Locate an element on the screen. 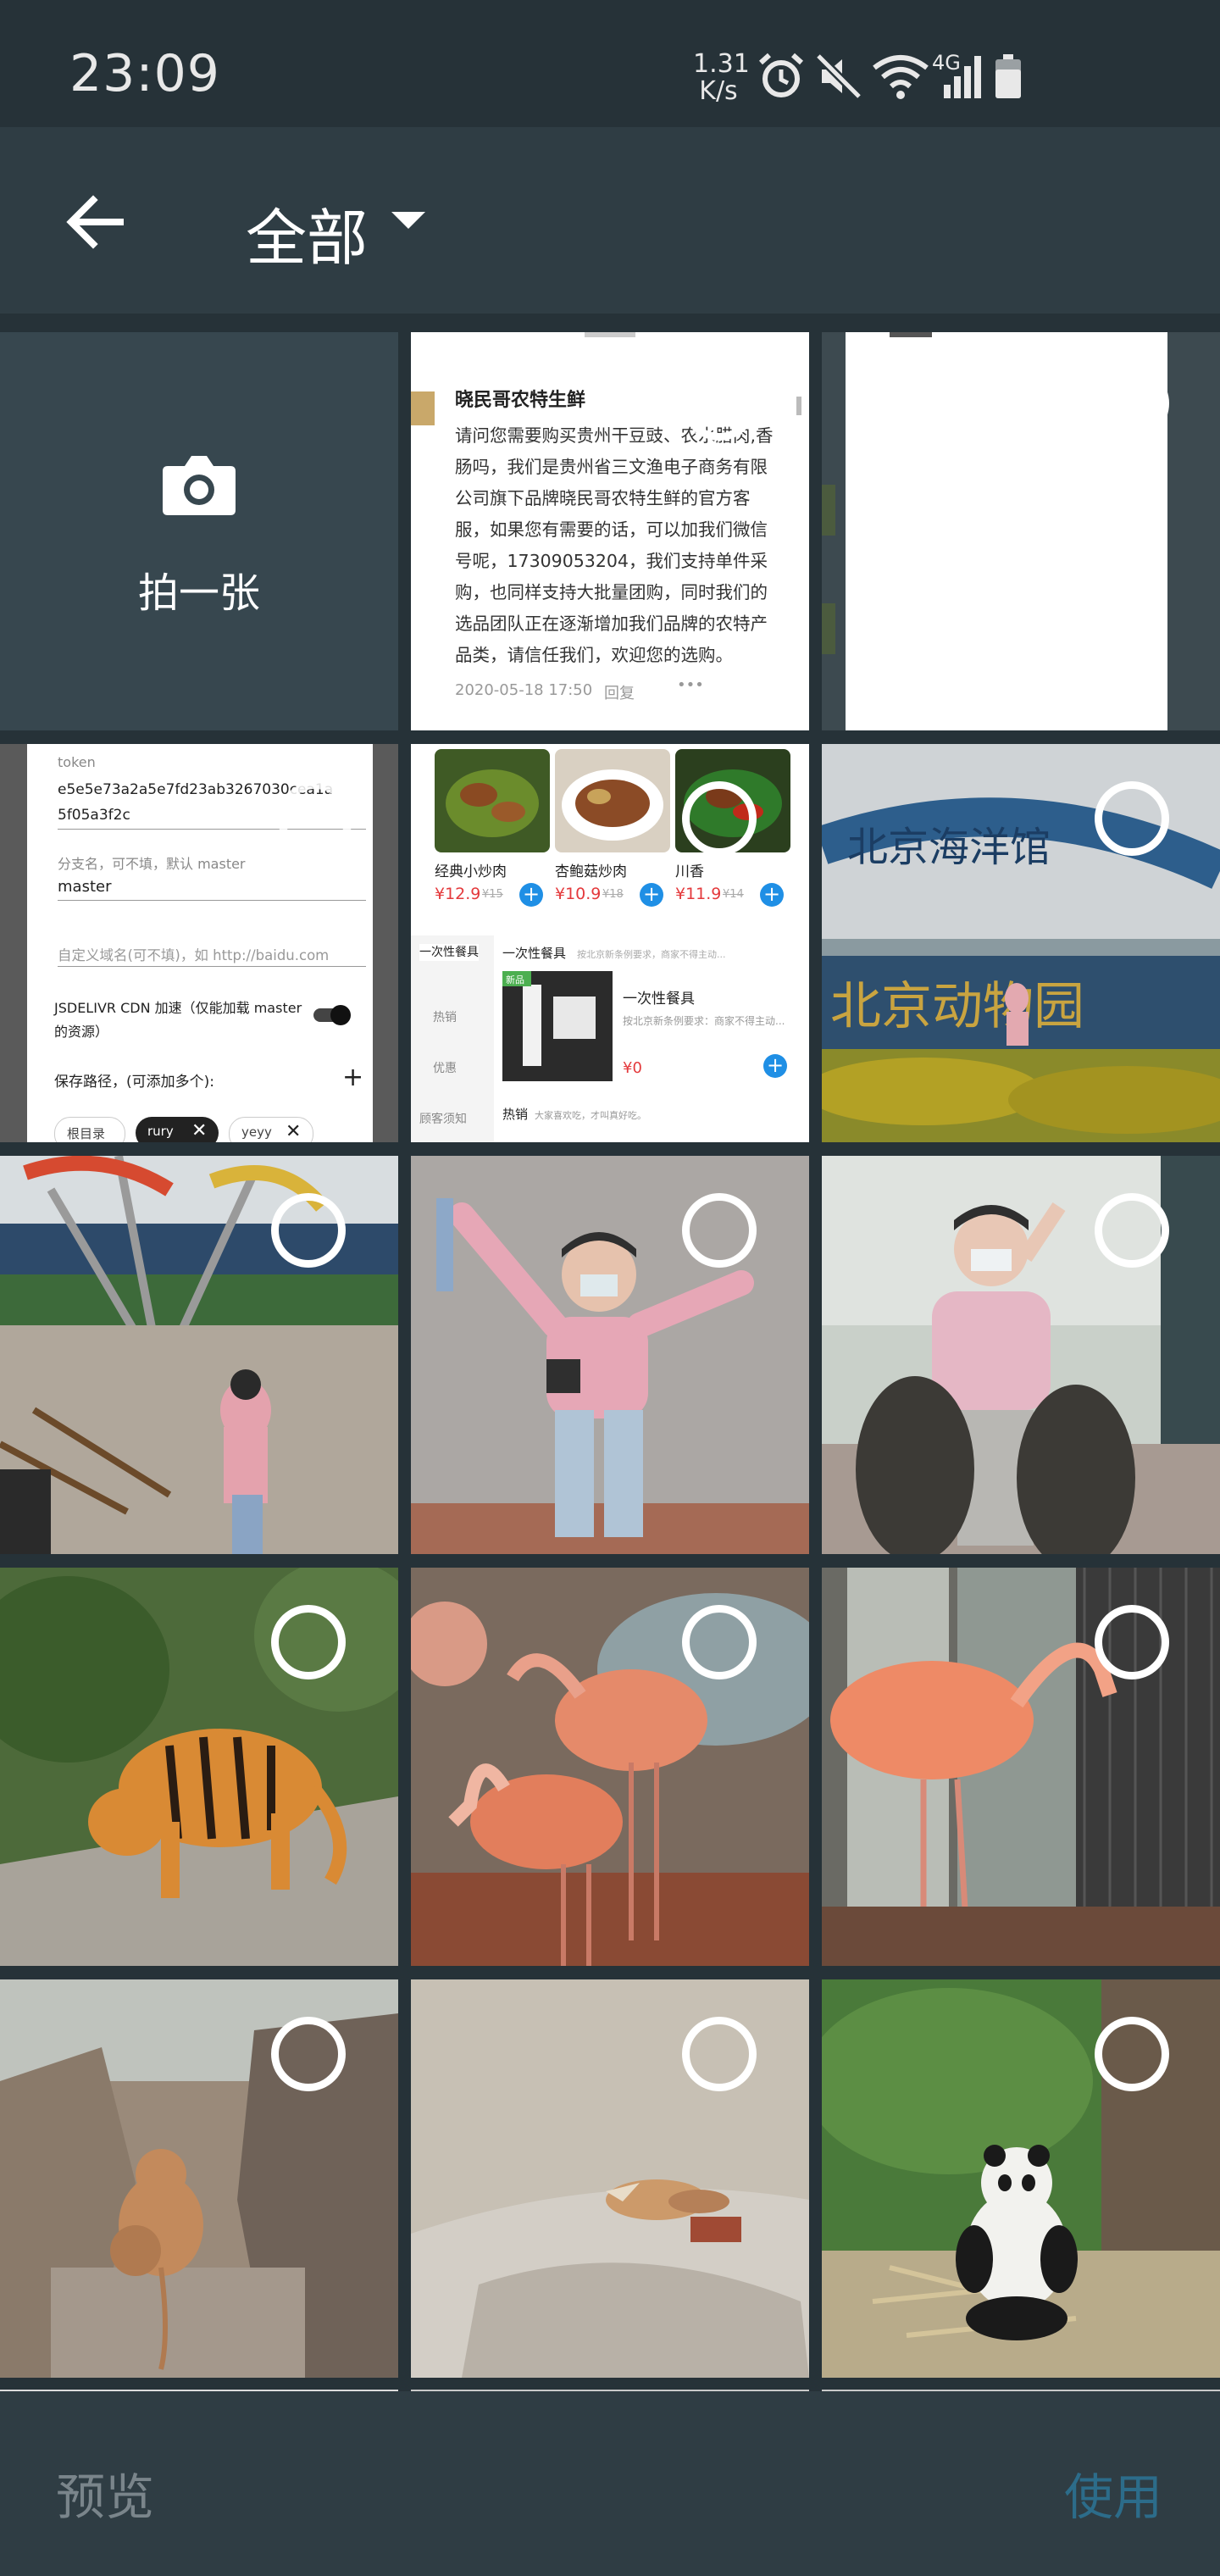 The image size is (1220, 2576). path-chip: yeyy ✕ is located at coordinates (271, 1129).